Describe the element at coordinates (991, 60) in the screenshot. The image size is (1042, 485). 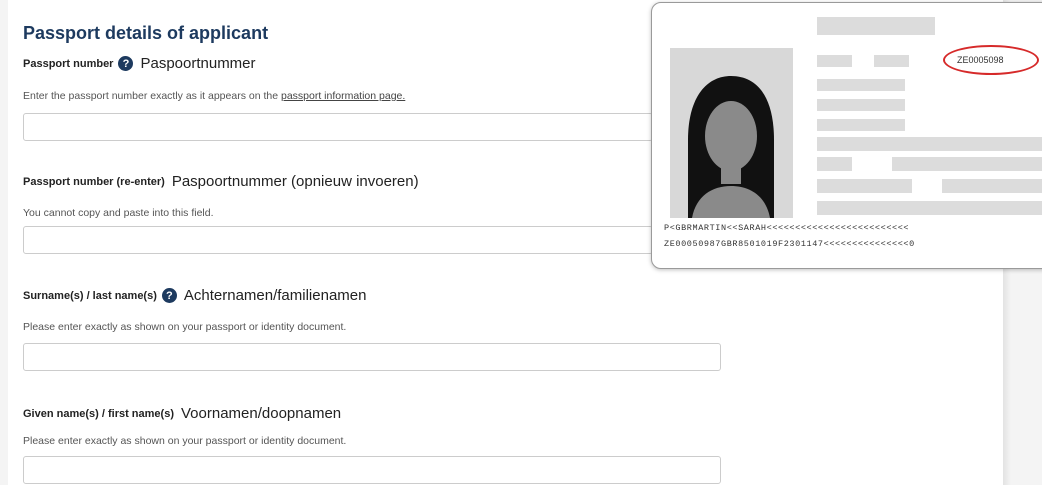
I see `passport-number-highlight` at that location.